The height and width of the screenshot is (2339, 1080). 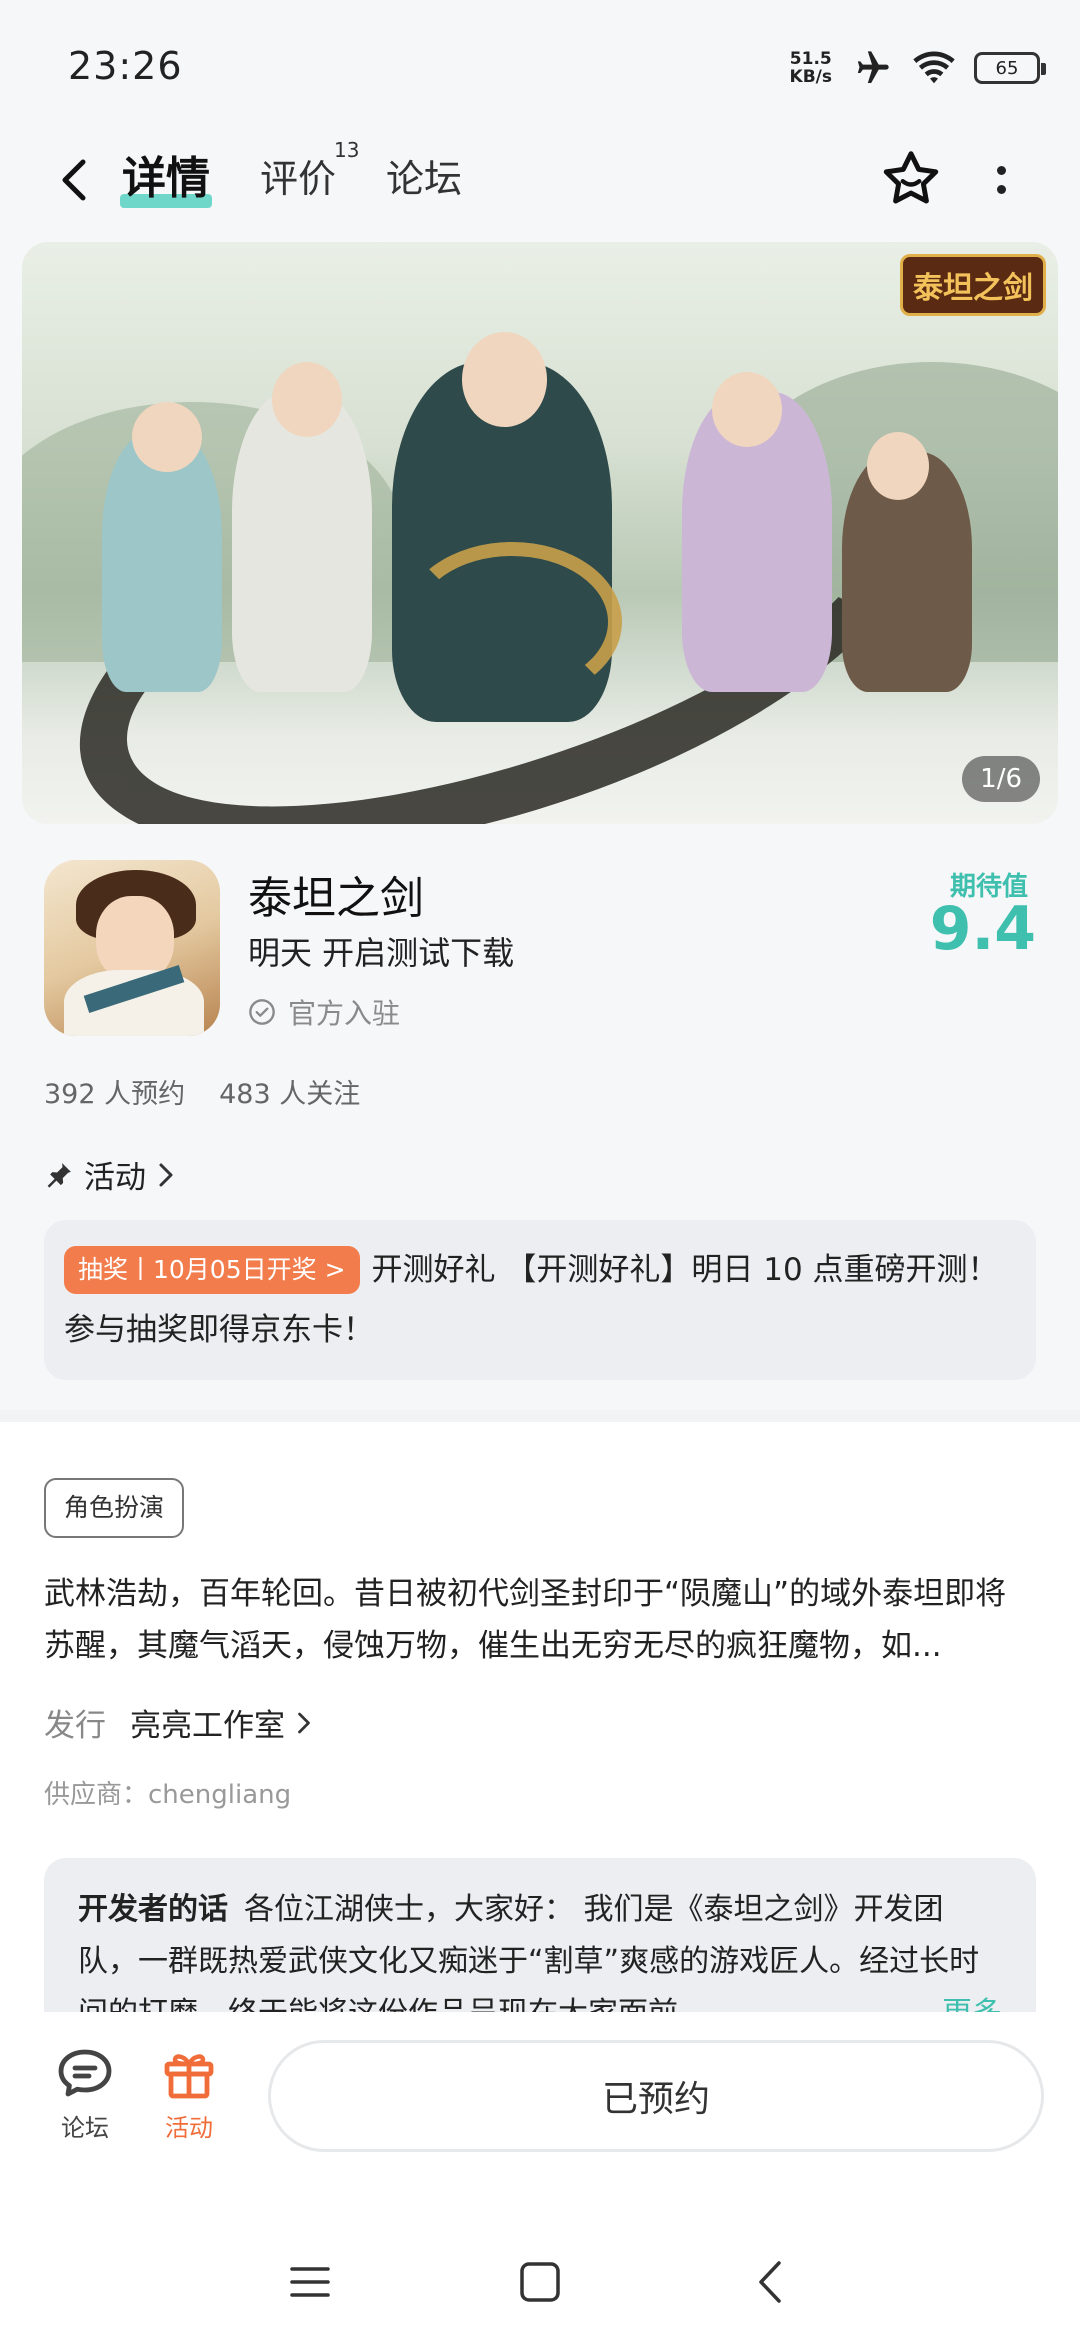 I want to click on back-icon, so click(x=74, y=180).